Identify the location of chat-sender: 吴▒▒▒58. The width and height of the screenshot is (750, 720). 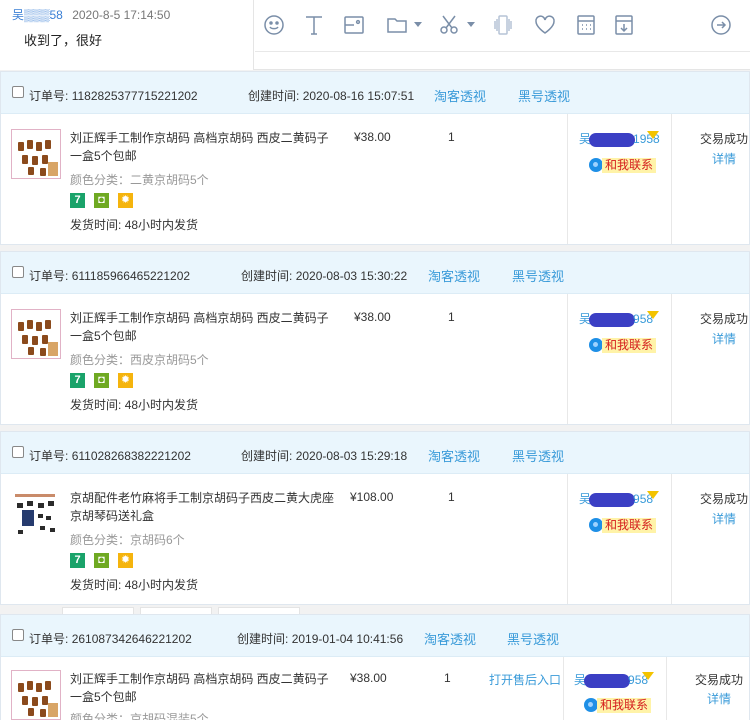
(37, 15).